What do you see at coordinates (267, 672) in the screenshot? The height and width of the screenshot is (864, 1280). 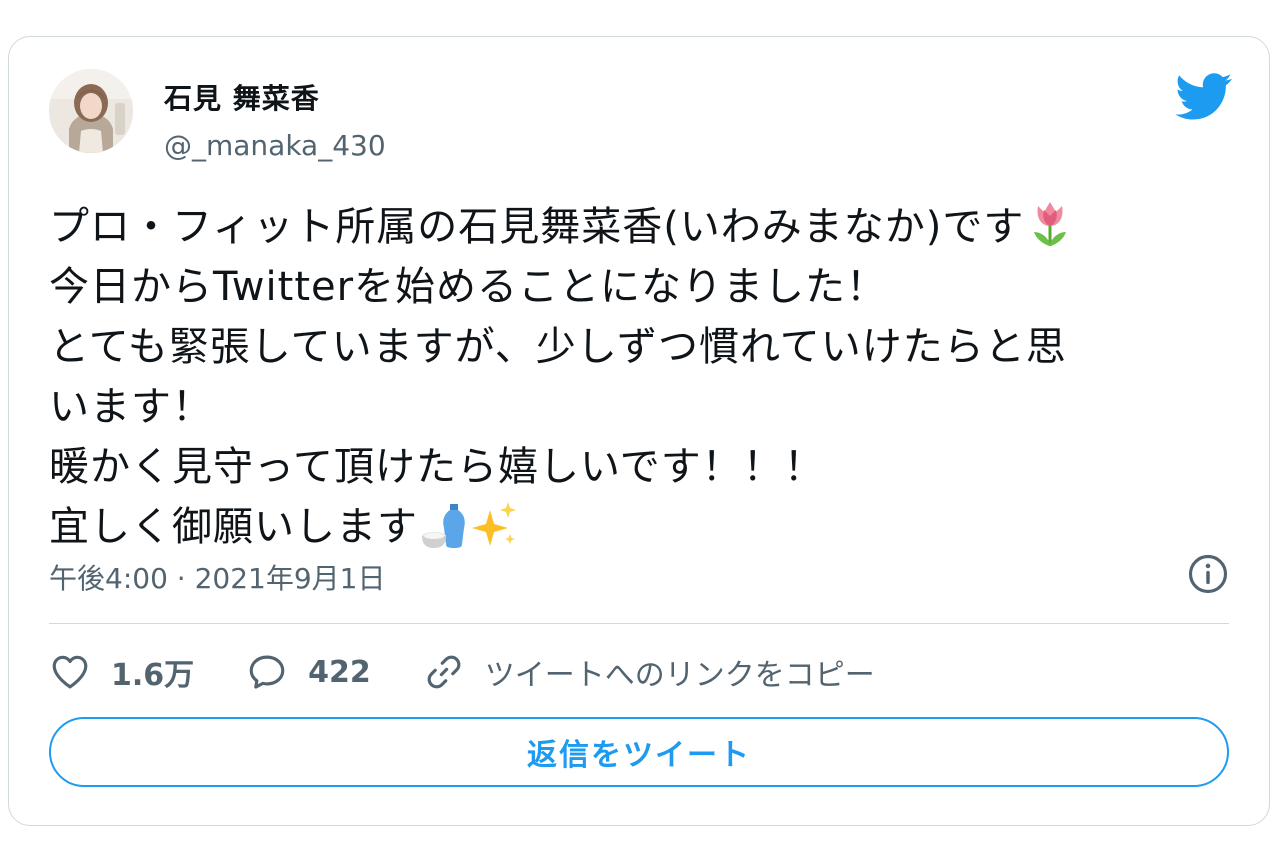 I see `speech-bubble-icon` at bounding box center [267, 672].